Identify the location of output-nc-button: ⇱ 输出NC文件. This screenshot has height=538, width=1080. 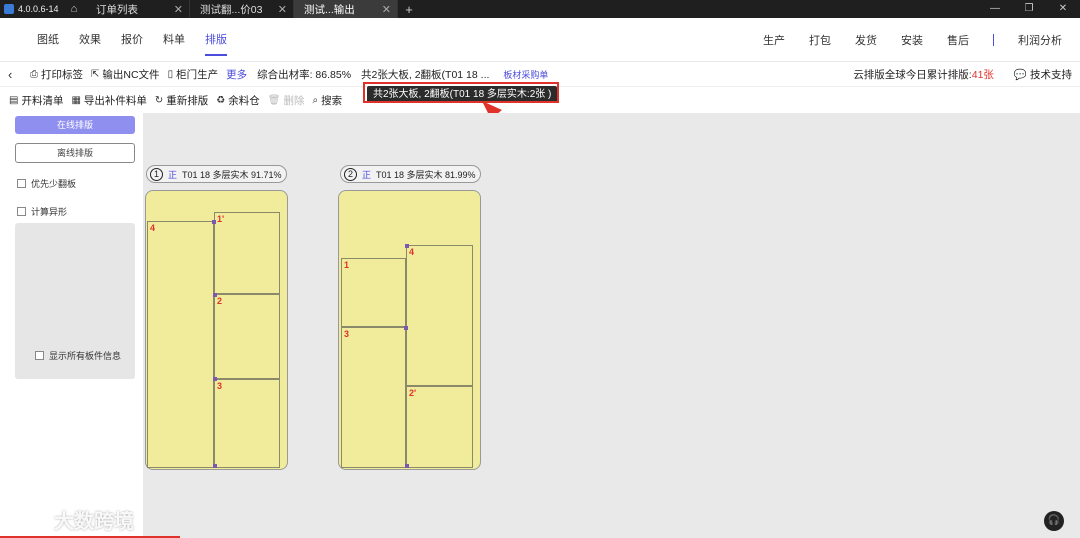
(125, 74).